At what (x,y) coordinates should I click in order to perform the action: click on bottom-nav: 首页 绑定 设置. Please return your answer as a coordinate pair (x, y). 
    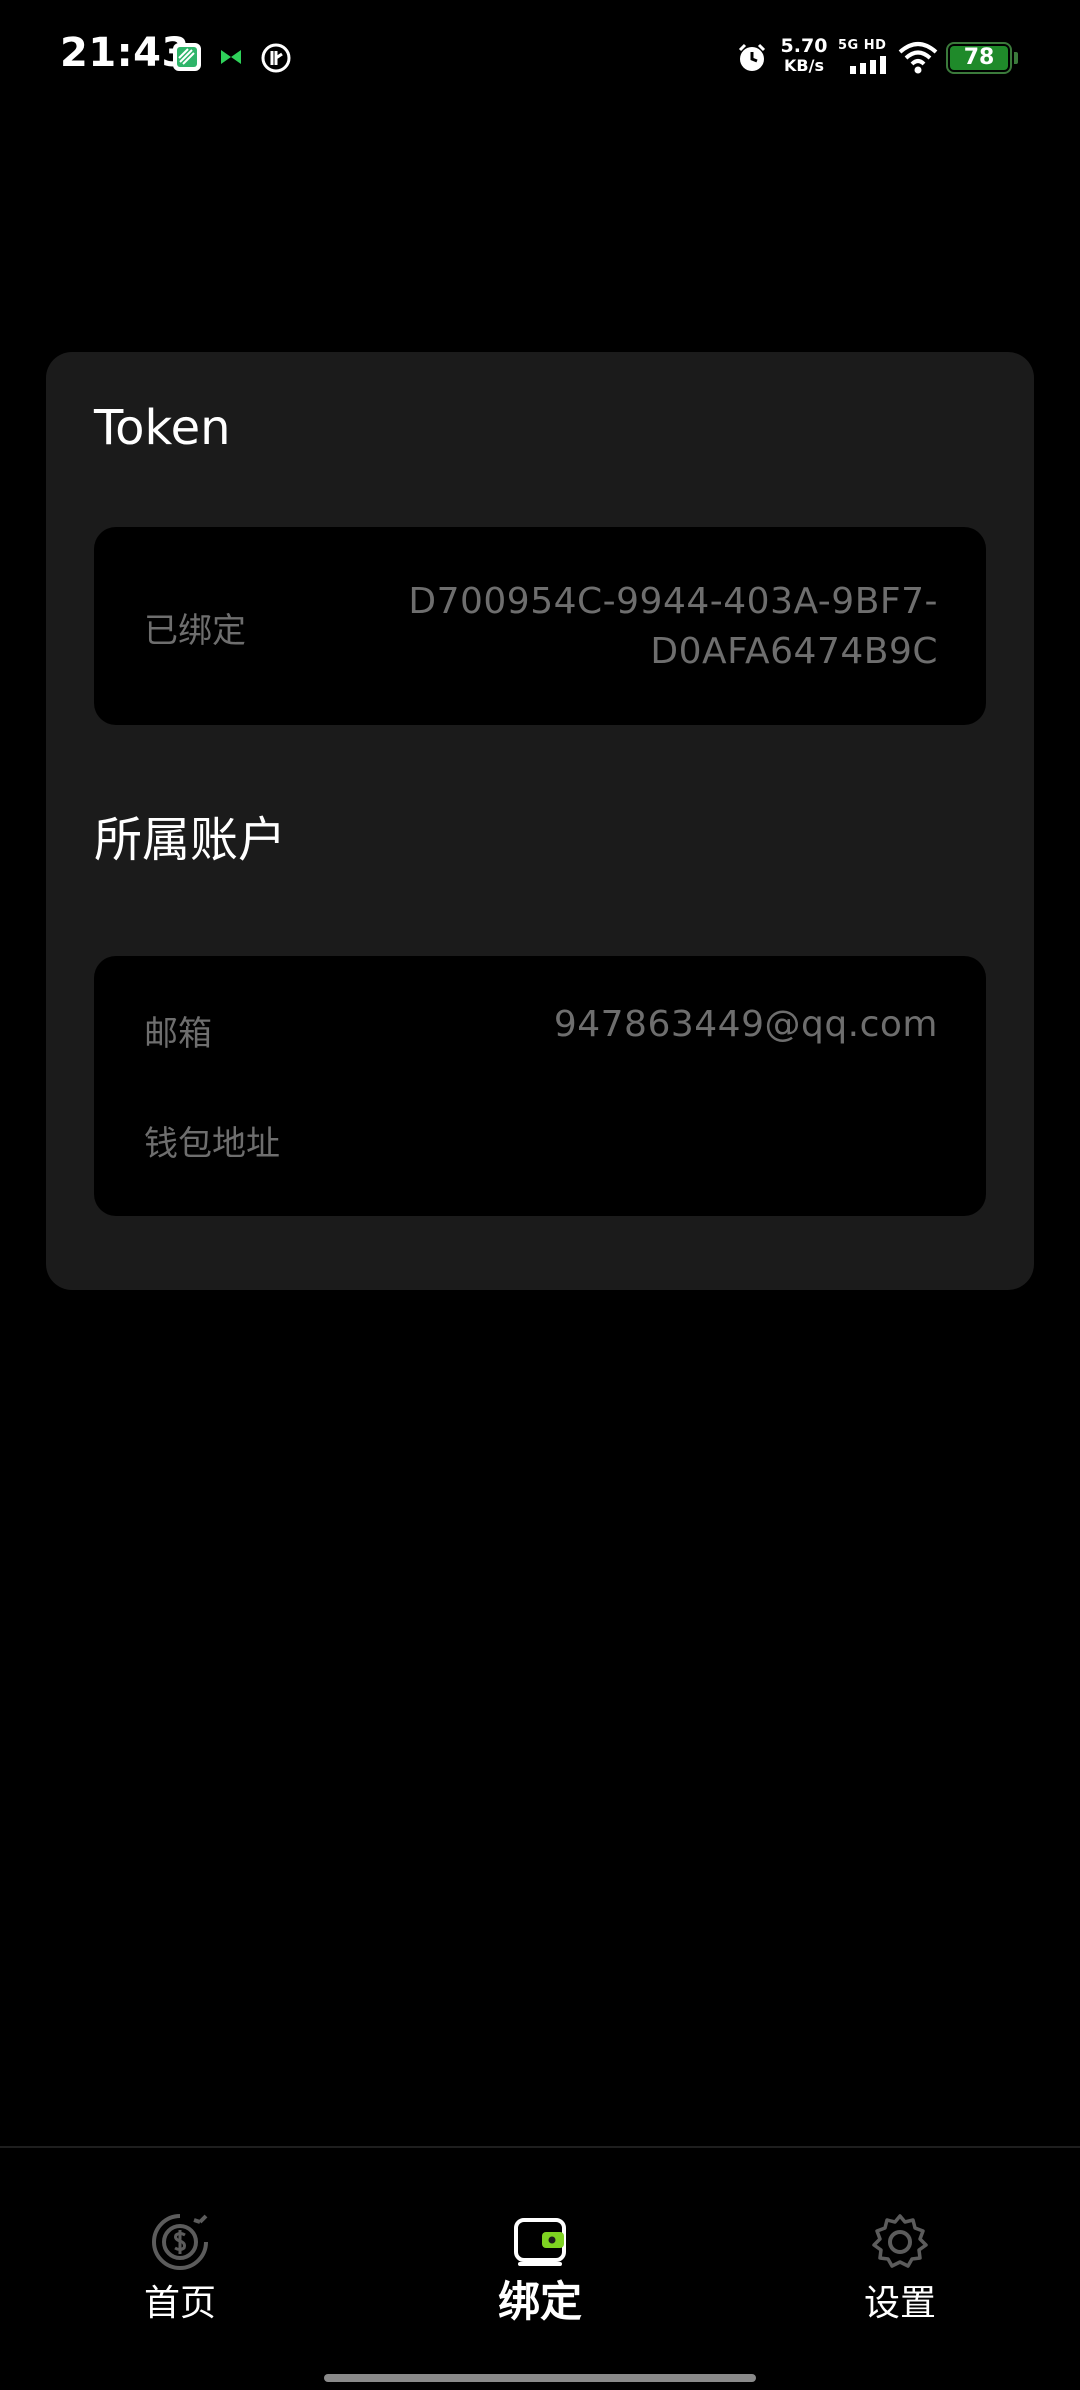
    Looking at the image, I should click on (540, 2268).